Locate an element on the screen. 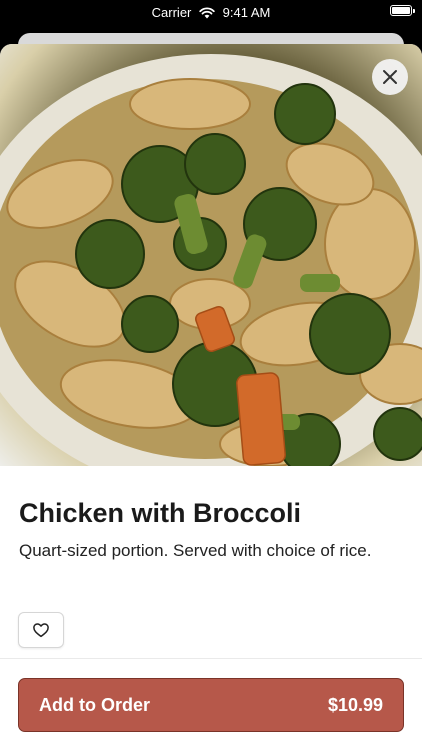 The width and height of the screenshot is (422, 750). carrier-label: Carrier is located at coordinates (171, 13).